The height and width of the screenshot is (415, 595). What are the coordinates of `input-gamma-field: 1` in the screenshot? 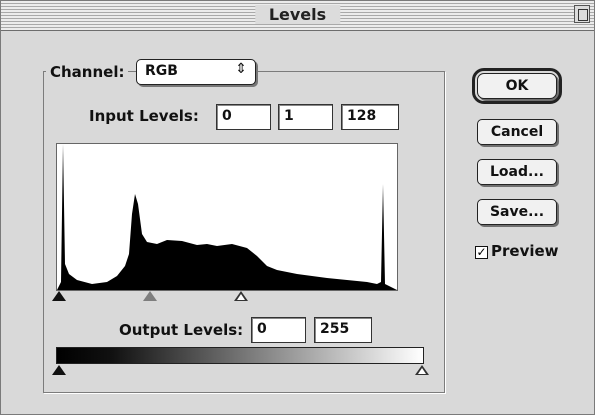 It's located at (305, 117).